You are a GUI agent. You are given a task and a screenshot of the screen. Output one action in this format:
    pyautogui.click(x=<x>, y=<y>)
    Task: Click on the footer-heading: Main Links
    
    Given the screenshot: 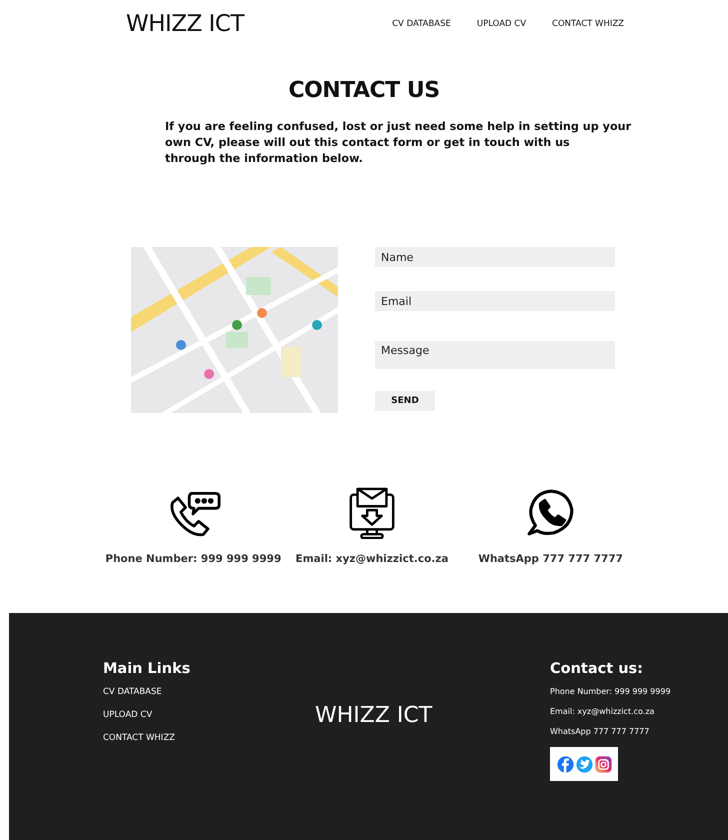 What is the action you would take?
    pyautogui.click(x=147, y=669)
    